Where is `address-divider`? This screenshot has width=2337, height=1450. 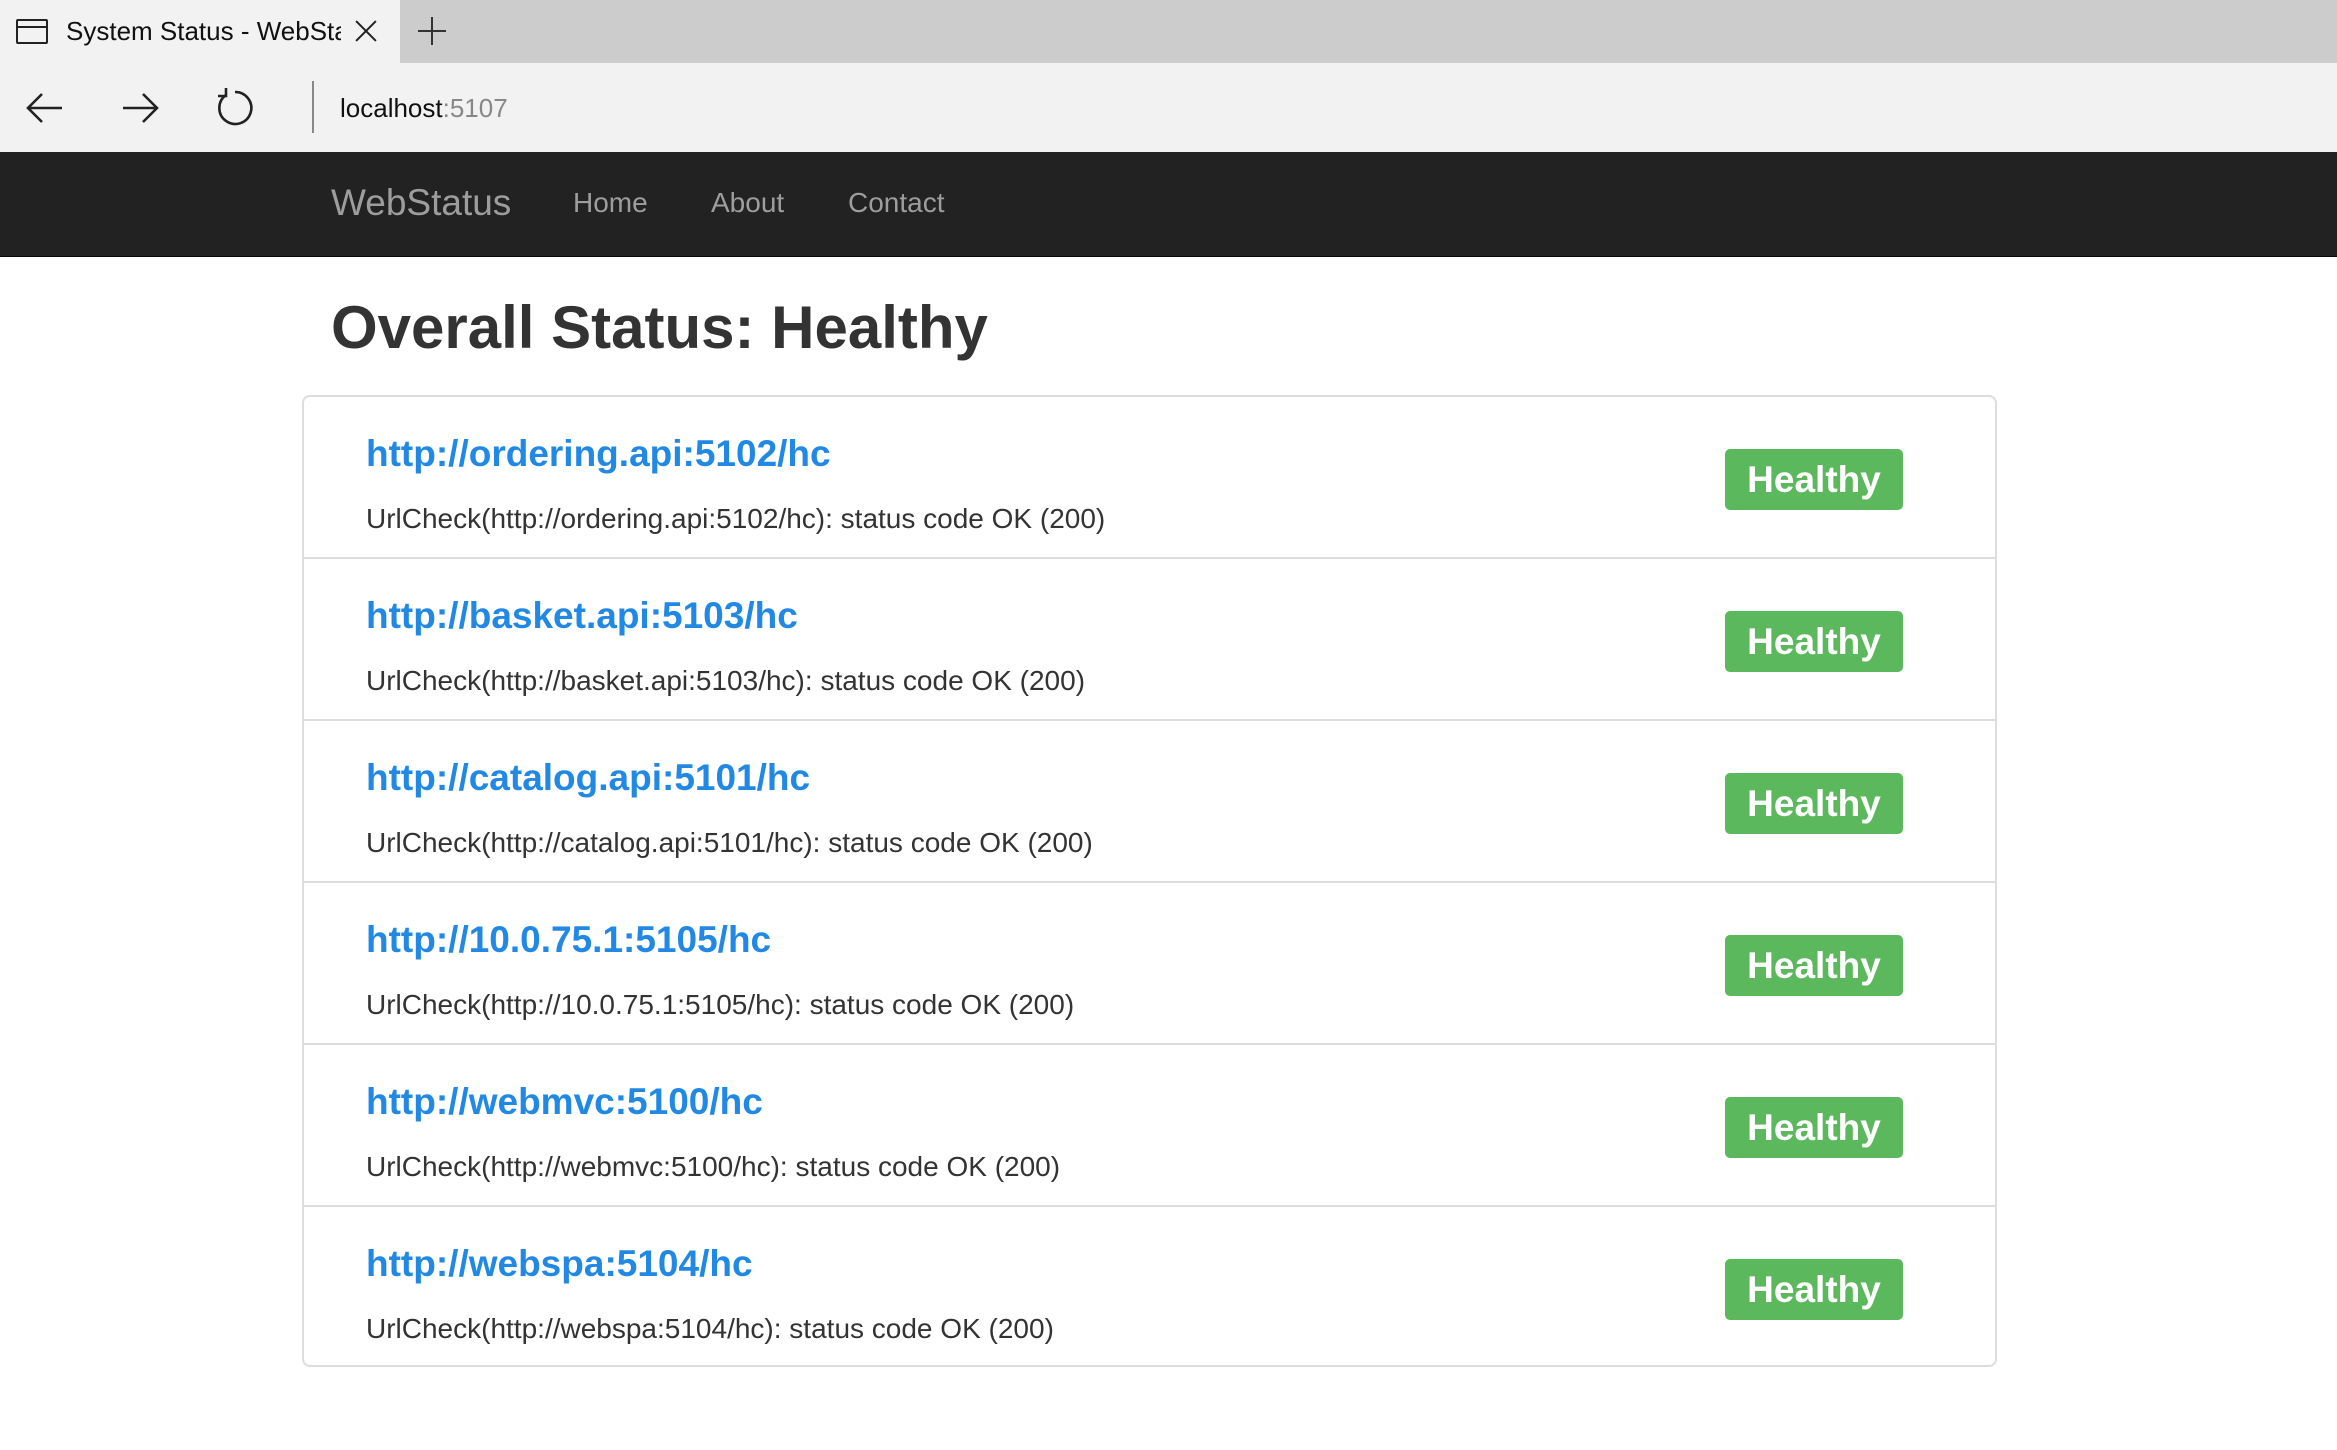 address-divider is located at coordinates (313, 107).